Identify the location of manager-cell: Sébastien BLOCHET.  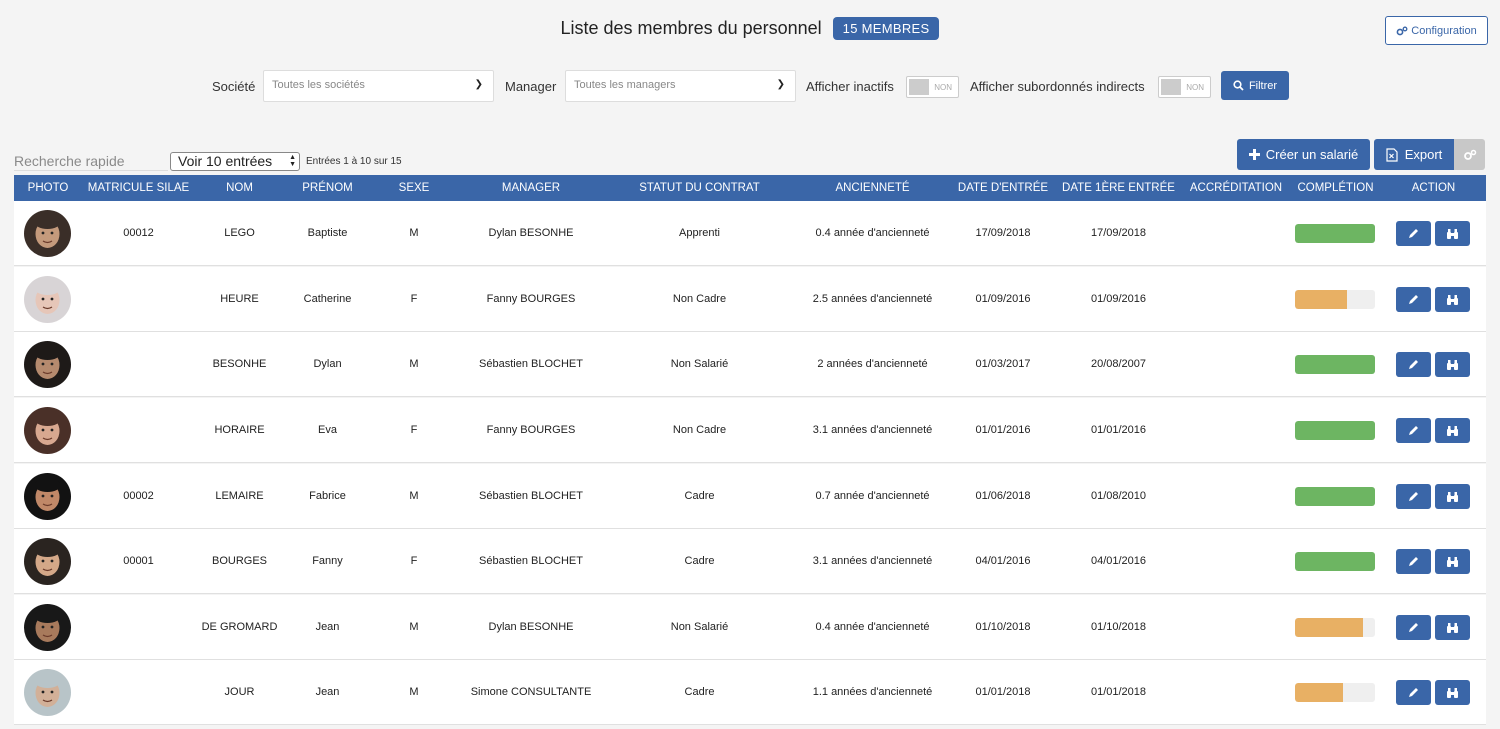
(531, 364).